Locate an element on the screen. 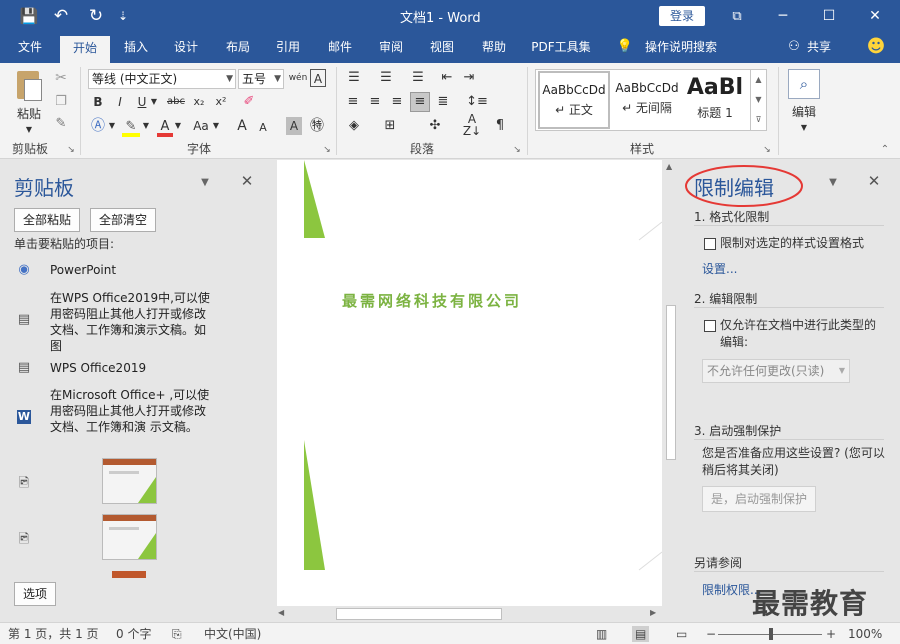 This screenshot has width=900, height=644. text-effects-dropdown-icon: ▼ is located at coordinates (112, 126).